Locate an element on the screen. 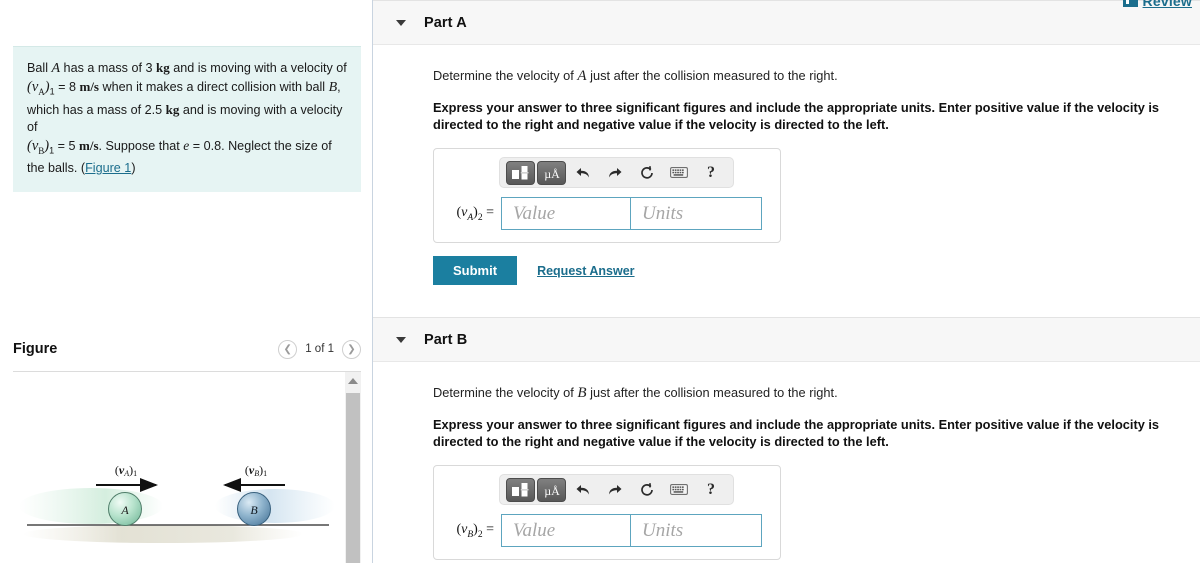  part-a-label-sub: A is located at coordinates (470, 217).